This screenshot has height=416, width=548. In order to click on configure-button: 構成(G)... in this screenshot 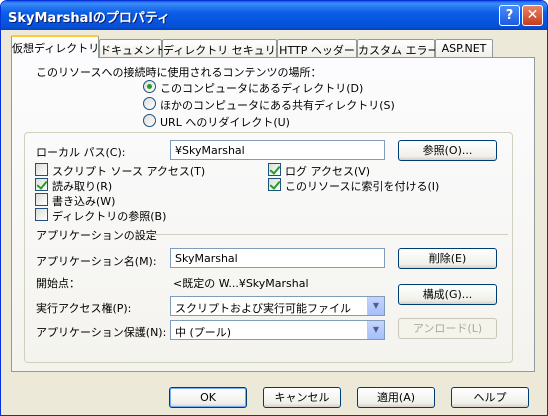, I will do `click(447, 294)`.